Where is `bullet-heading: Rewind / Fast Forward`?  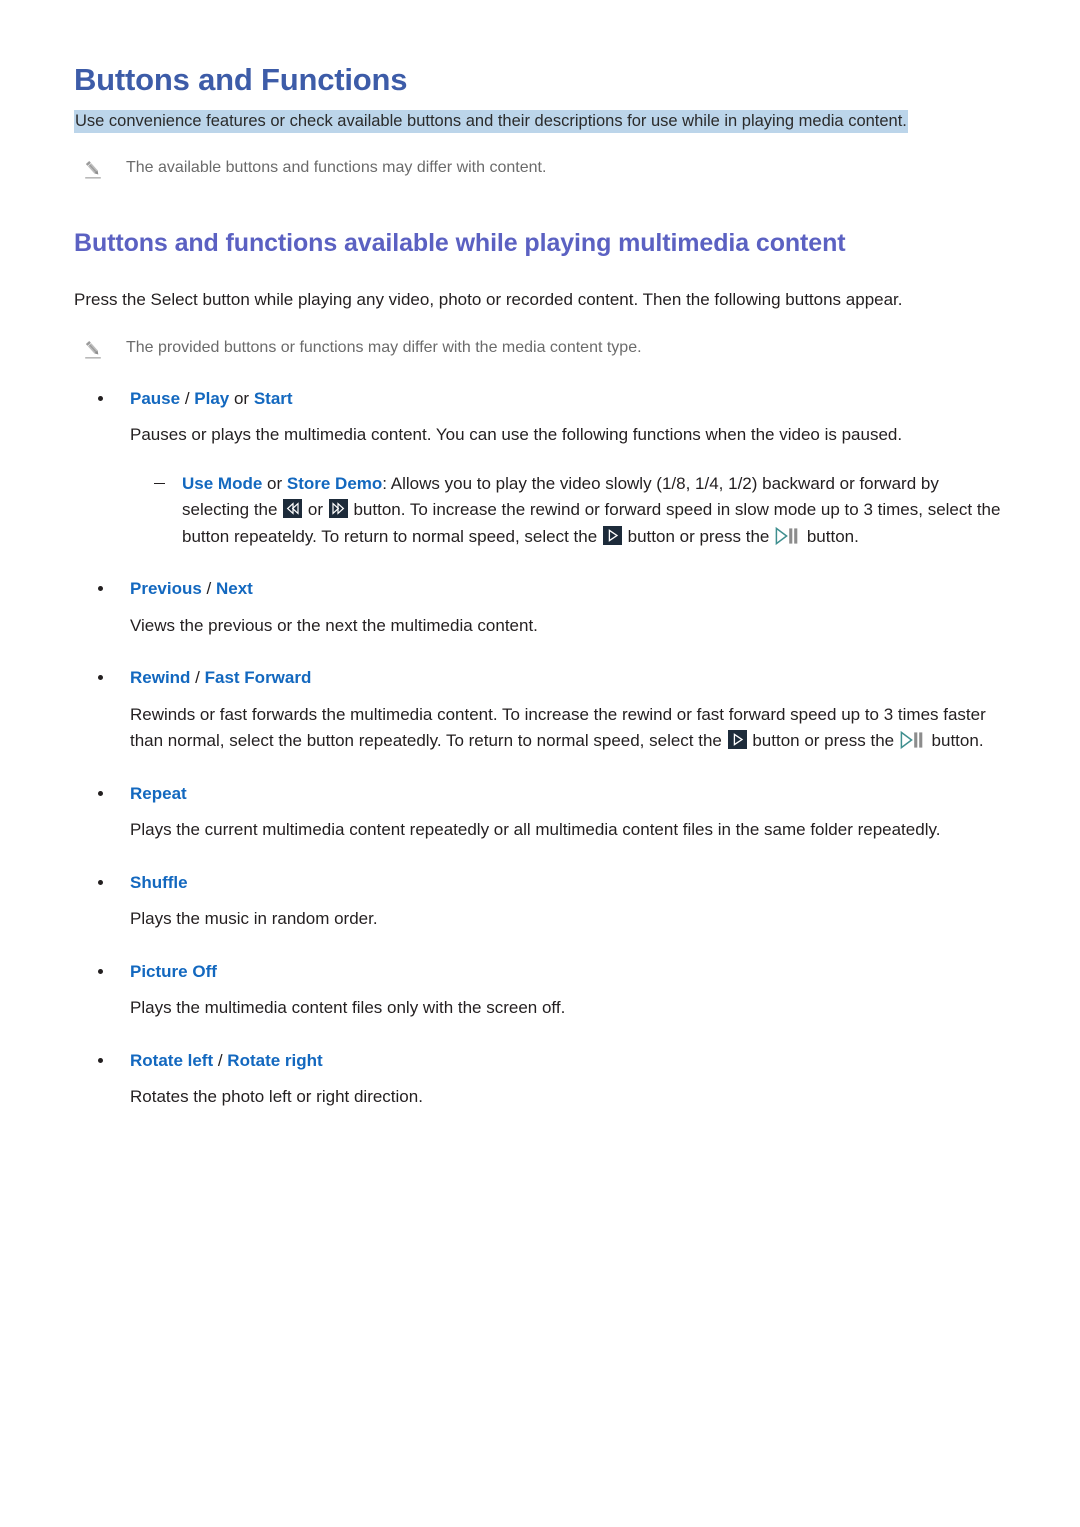 bullet-heading: Rewind / Fast Forward is located at coordinates (540, 678).